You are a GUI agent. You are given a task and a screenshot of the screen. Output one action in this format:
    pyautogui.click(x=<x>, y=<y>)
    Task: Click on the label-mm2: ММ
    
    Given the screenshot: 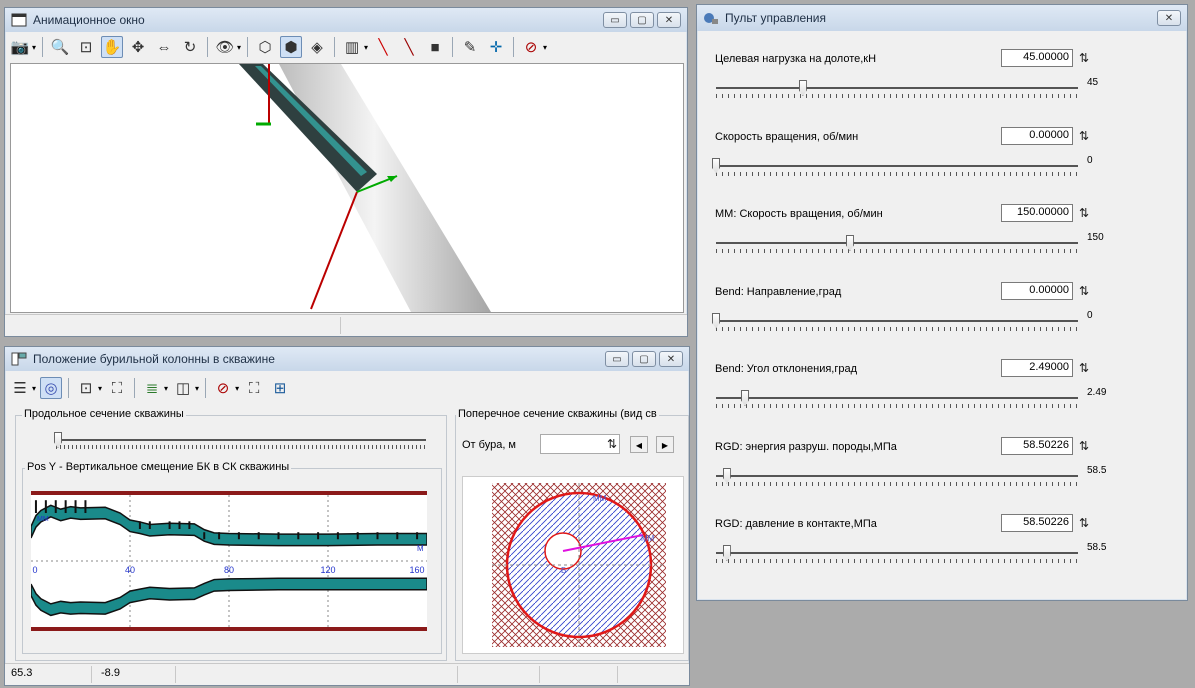 What is the action you would take?
    pyautogui.click(x=648, y=538)
    